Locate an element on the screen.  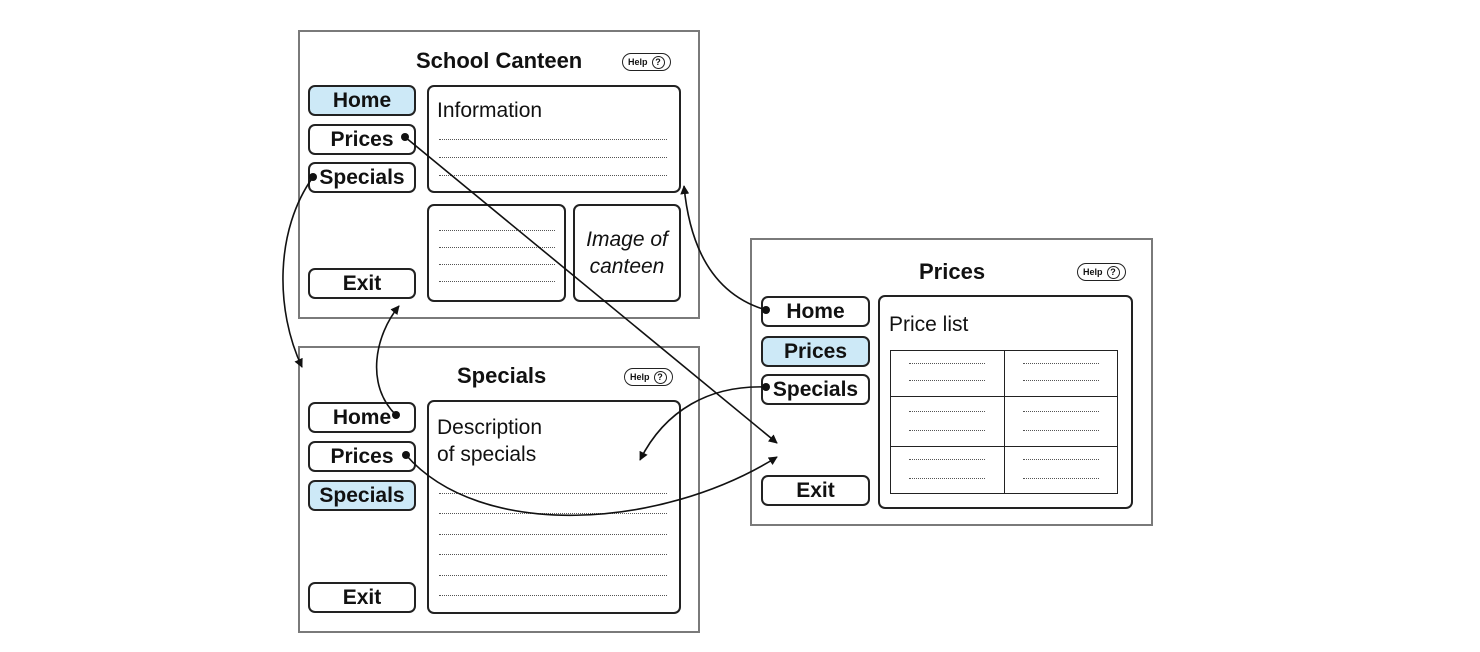
description-panel: Description of specials is located at coordinates (554, 507).